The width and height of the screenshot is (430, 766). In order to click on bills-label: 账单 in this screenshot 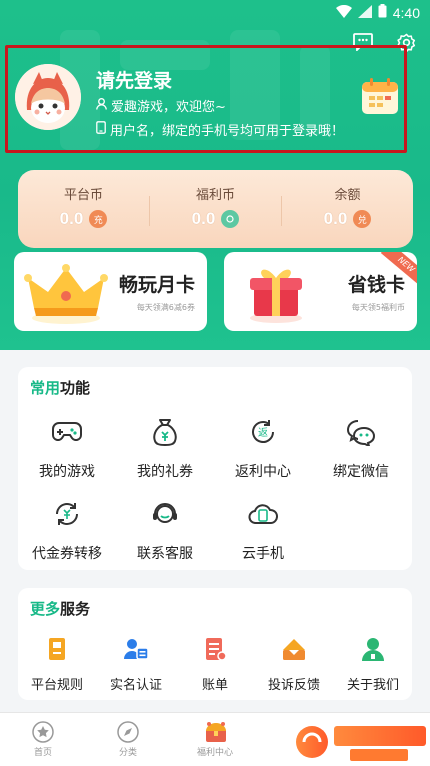, I will do `click(214, 685)`.